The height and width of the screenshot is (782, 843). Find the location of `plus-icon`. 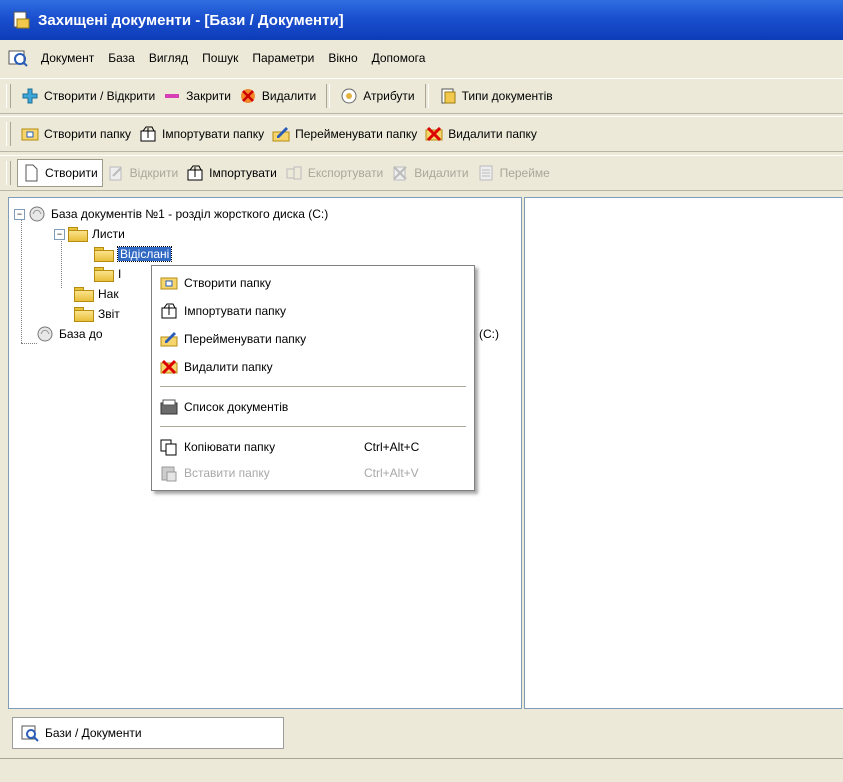

plus-icon is located at coordinates (30, 96).